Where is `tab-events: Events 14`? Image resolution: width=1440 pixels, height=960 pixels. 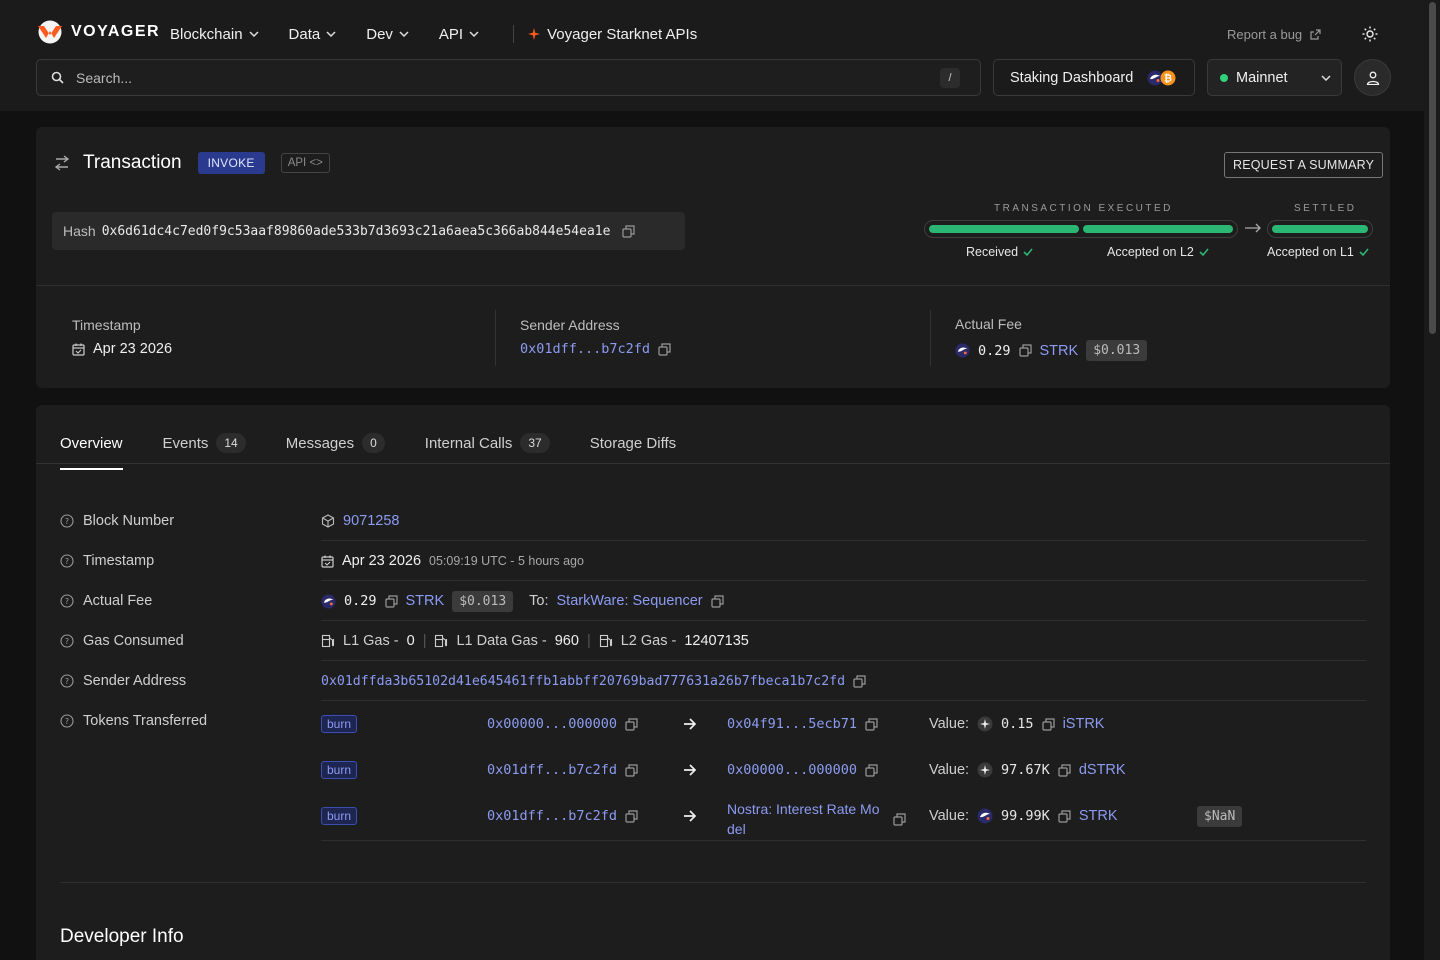
tab-events: Events 14 is located at coordinates (204, 443).